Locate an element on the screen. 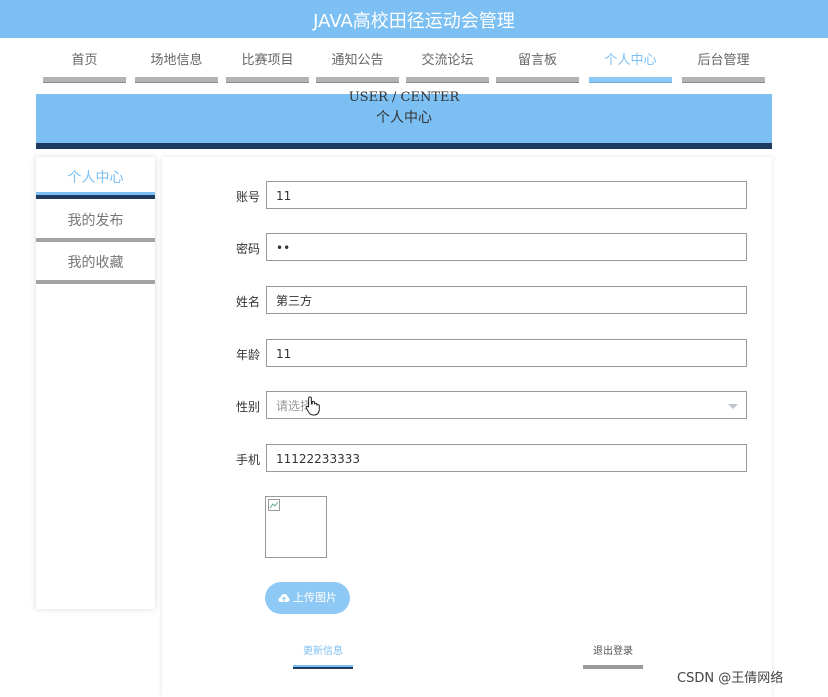  sidebar-item-personal-center: 个人中心 is located at coordinates (95, 178).